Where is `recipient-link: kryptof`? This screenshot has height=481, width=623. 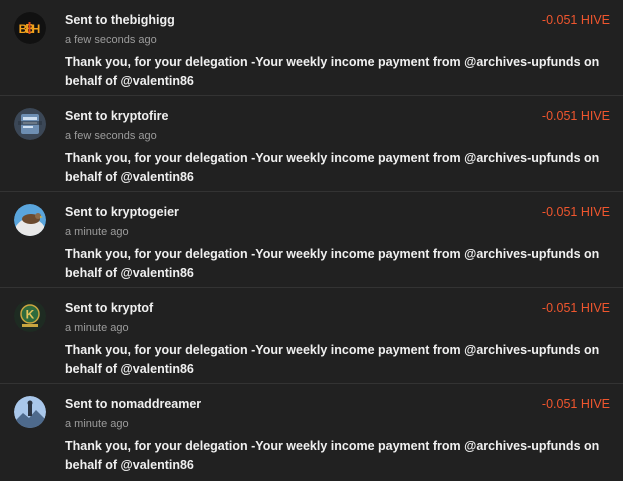 recipient-link: kryptof is located at coordinates (132, 308).